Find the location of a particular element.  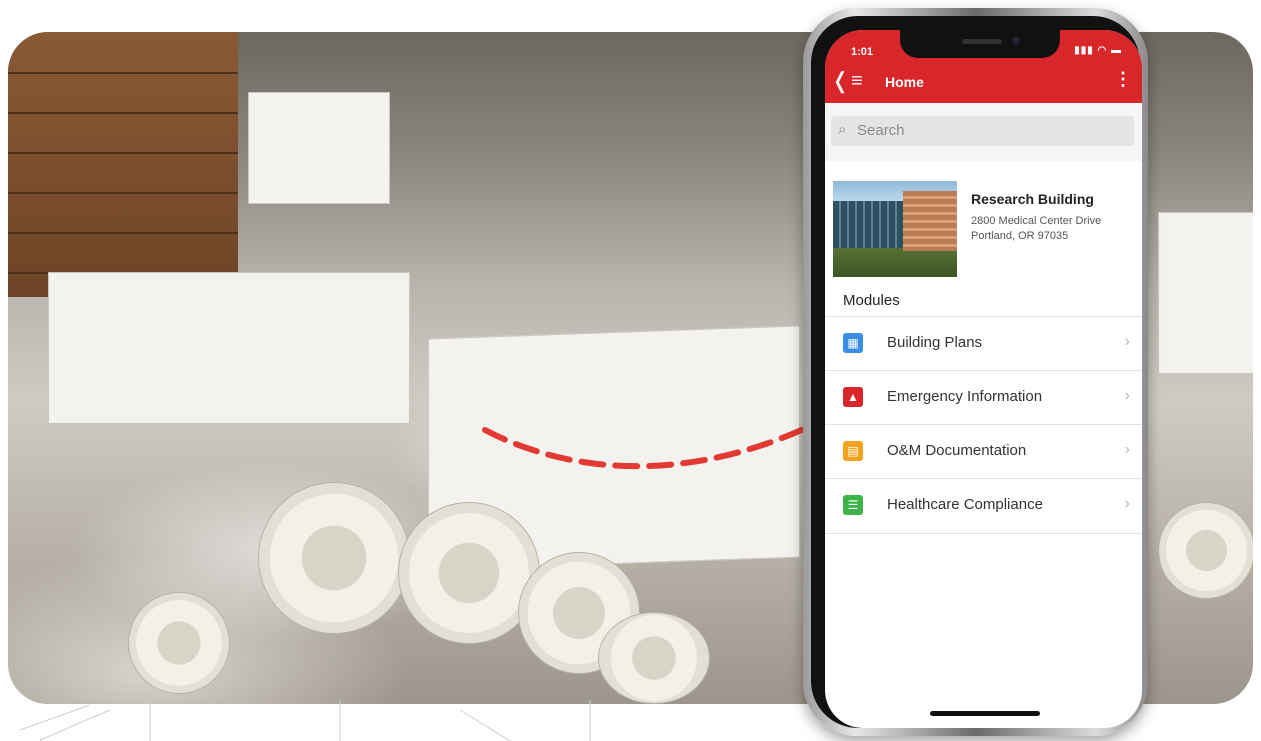

module-label: Building Plans is located at coordinates (935, 342).